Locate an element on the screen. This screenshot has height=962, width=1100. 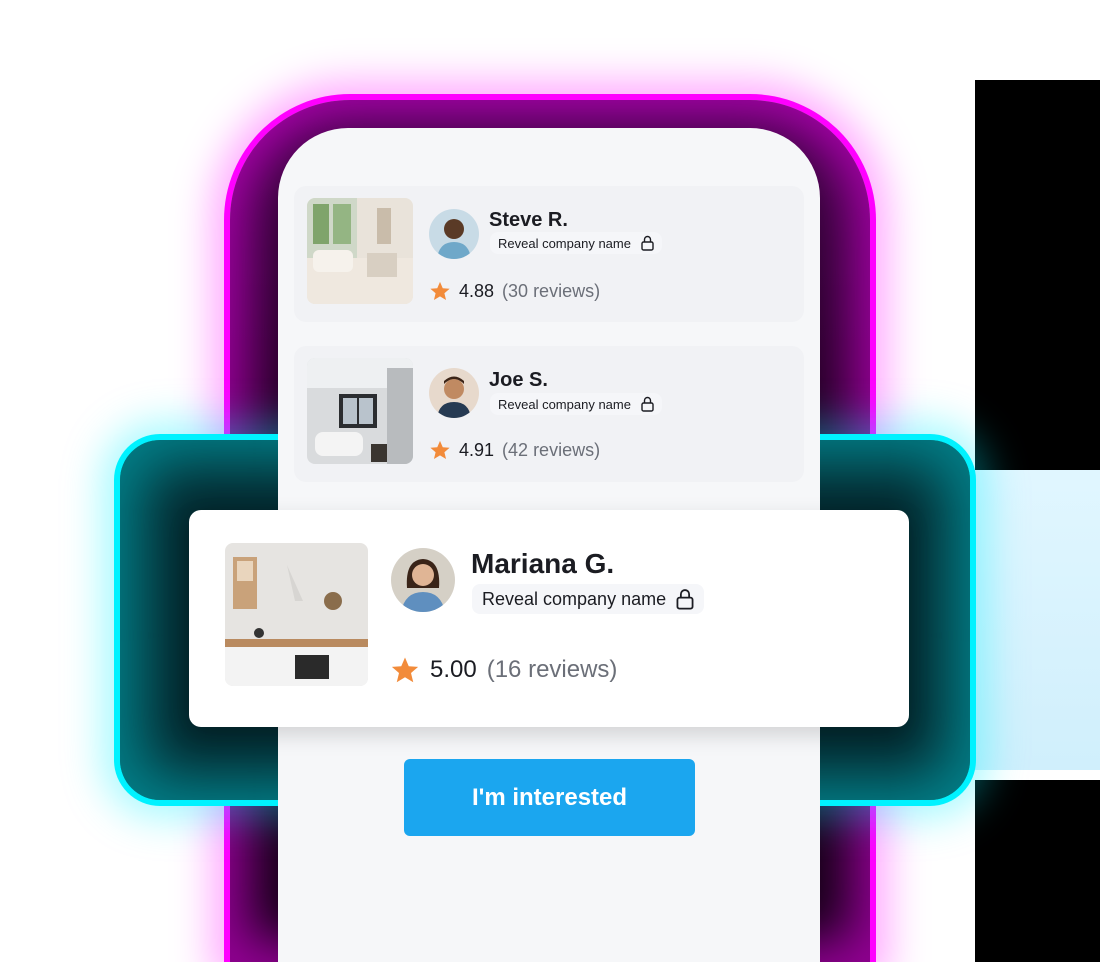
background-dark-panel-bottom is located at coordinates (1037, 871).